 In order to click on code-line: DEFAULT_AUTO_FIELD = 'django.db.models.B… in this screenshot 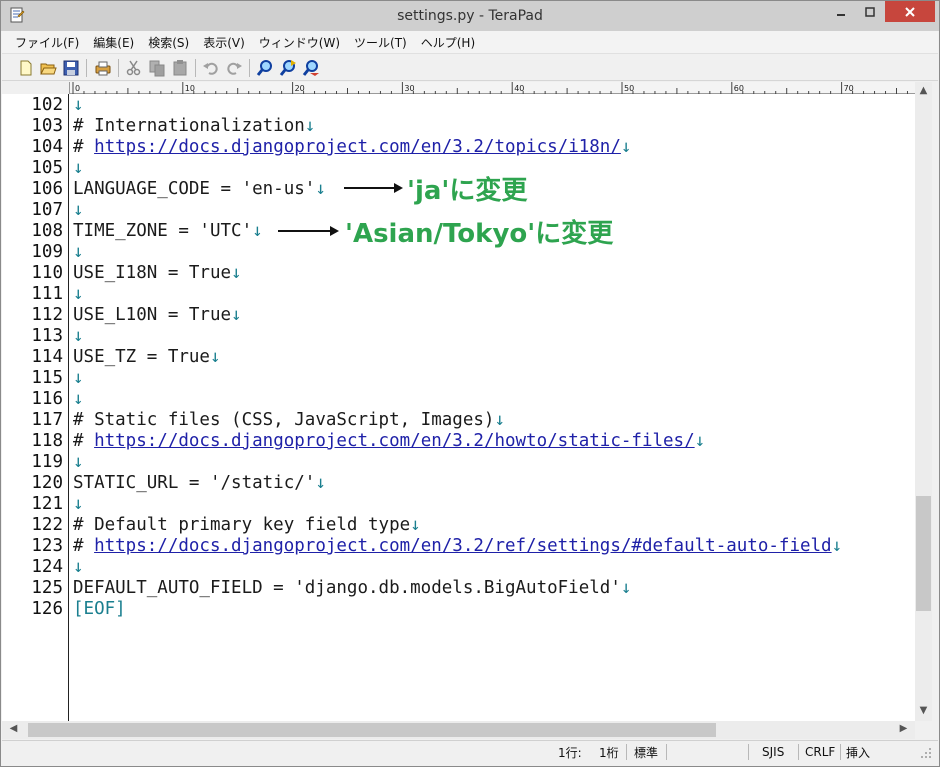, I will do `click(352, 588)`.